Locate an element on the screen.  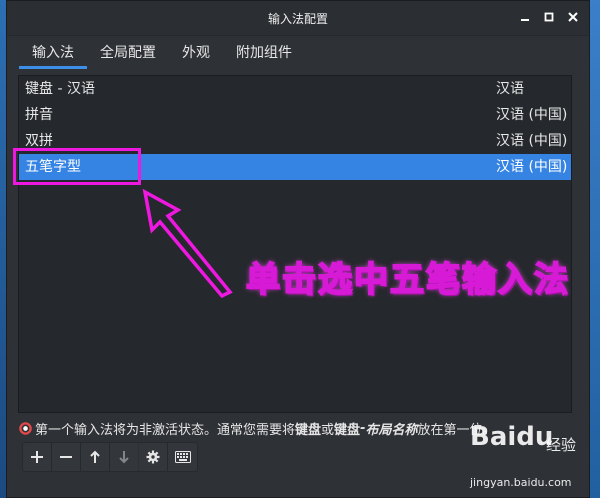
annotation-arrow-icon is located at coordinates (187, 243).